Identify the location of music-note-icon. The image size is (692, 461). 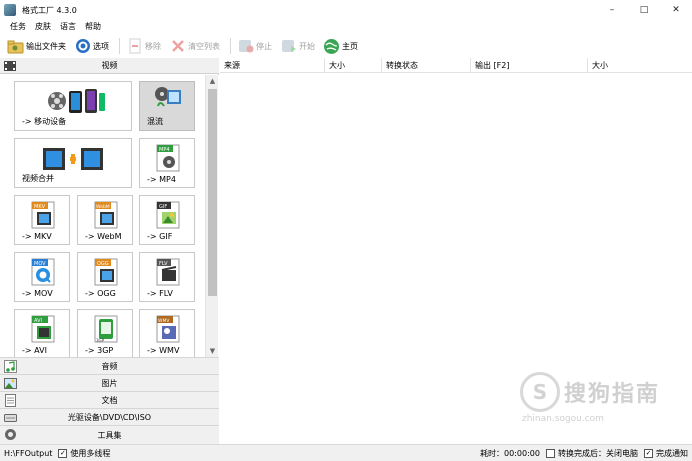
(10, 366).